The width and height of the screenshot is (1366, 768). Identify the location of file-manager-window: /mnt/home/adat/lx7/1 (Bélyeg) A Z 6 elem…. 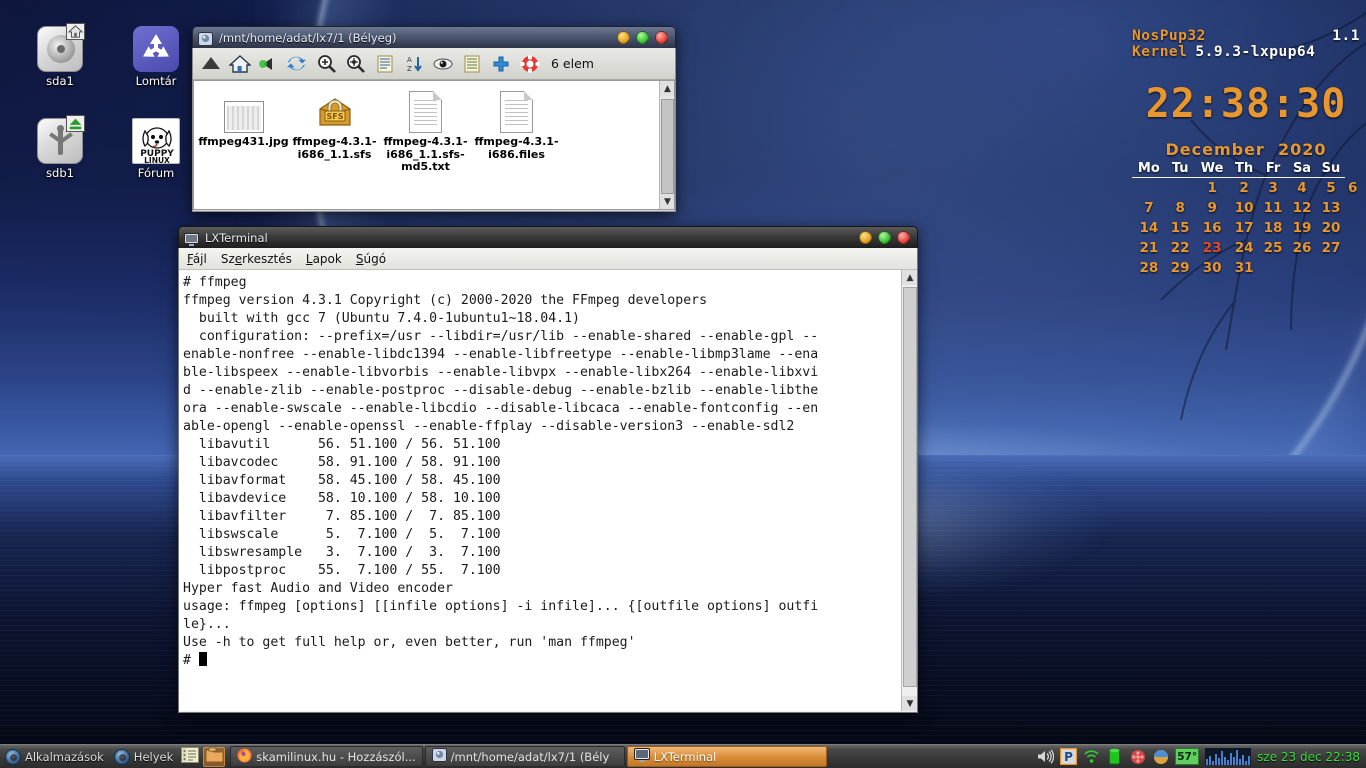
(434, 119).